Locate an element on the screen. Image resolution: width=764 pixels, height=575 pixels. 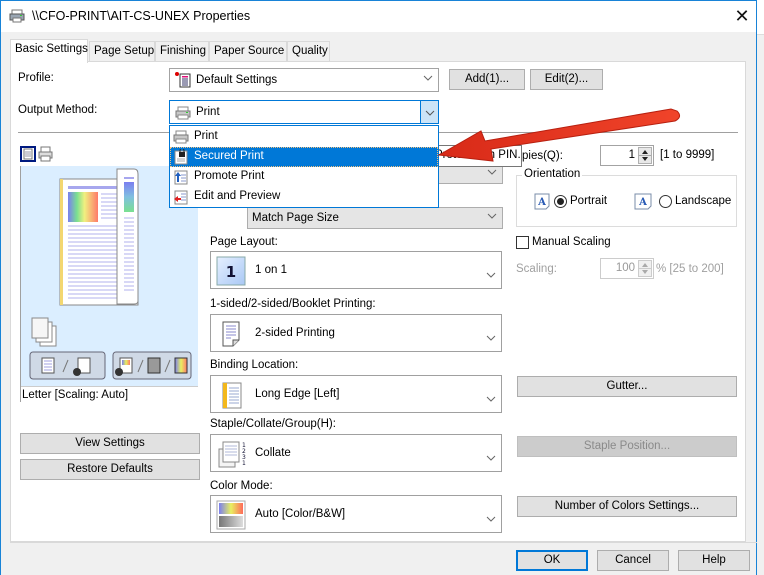
sided-printing-label: 1-sided/2-sided/Booklet Printing: is located at coordinates (293, 304).